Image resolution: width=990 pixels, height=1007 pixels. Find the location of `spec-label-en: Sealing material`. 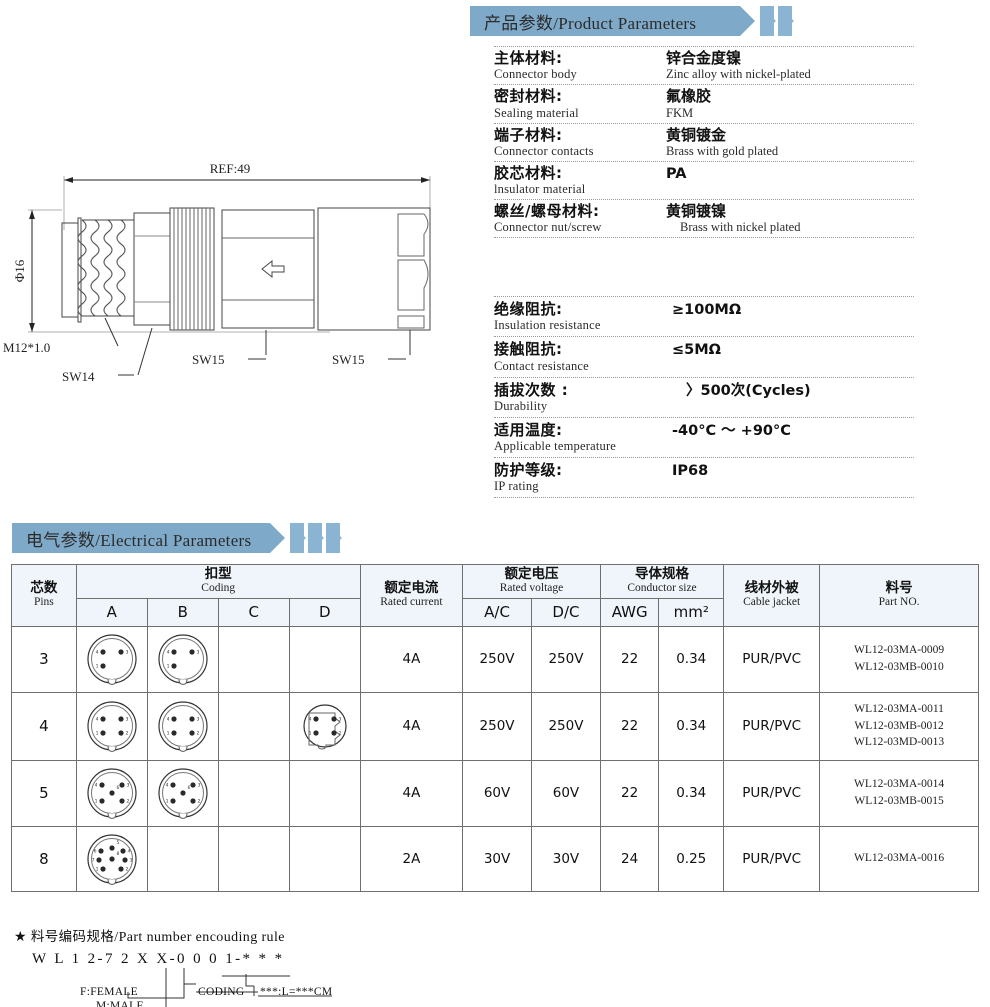

spec-label-en: Sealing material is located at coordinates (536, 112).